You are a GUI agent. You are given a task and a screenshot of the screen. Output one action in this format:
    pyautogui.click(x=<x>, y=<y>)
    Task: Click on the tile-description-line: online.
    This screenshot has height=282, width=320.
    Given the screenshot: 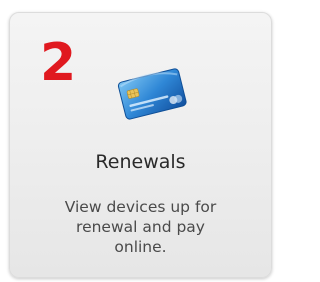 What is the action you would take?
    pyautogui.click(x=140, y=247)
    